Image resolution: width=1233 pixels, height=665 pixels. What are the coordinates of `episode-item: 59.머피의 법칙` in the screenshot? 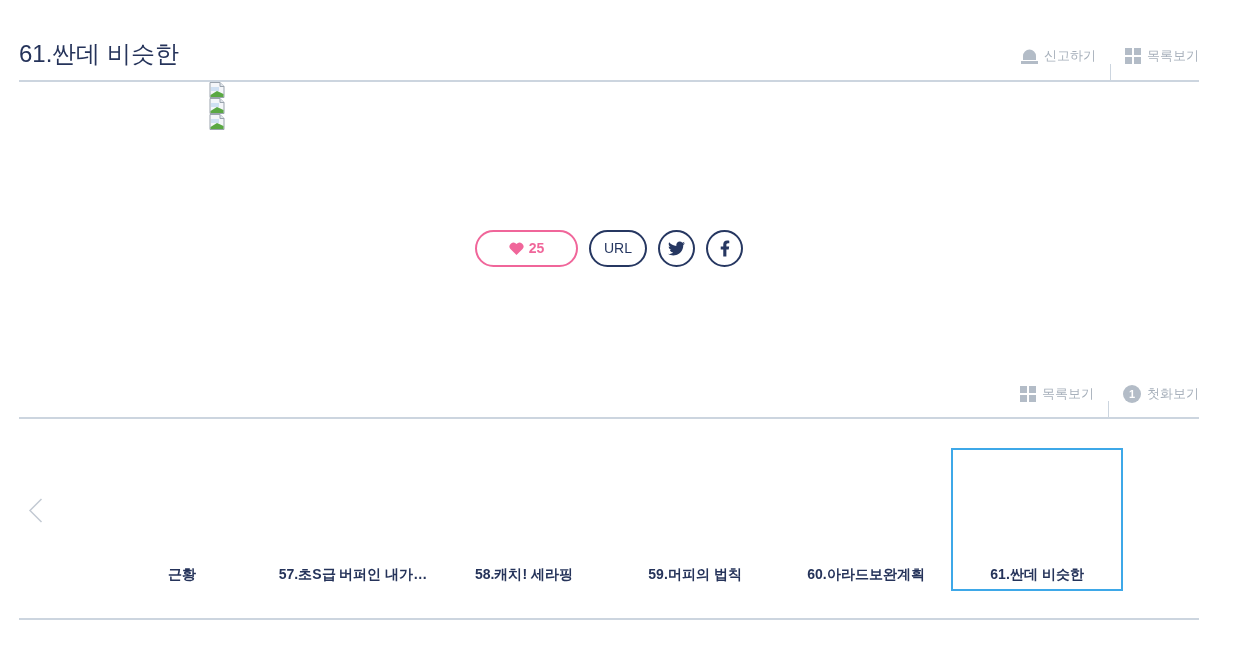 It's located at (695, 519).